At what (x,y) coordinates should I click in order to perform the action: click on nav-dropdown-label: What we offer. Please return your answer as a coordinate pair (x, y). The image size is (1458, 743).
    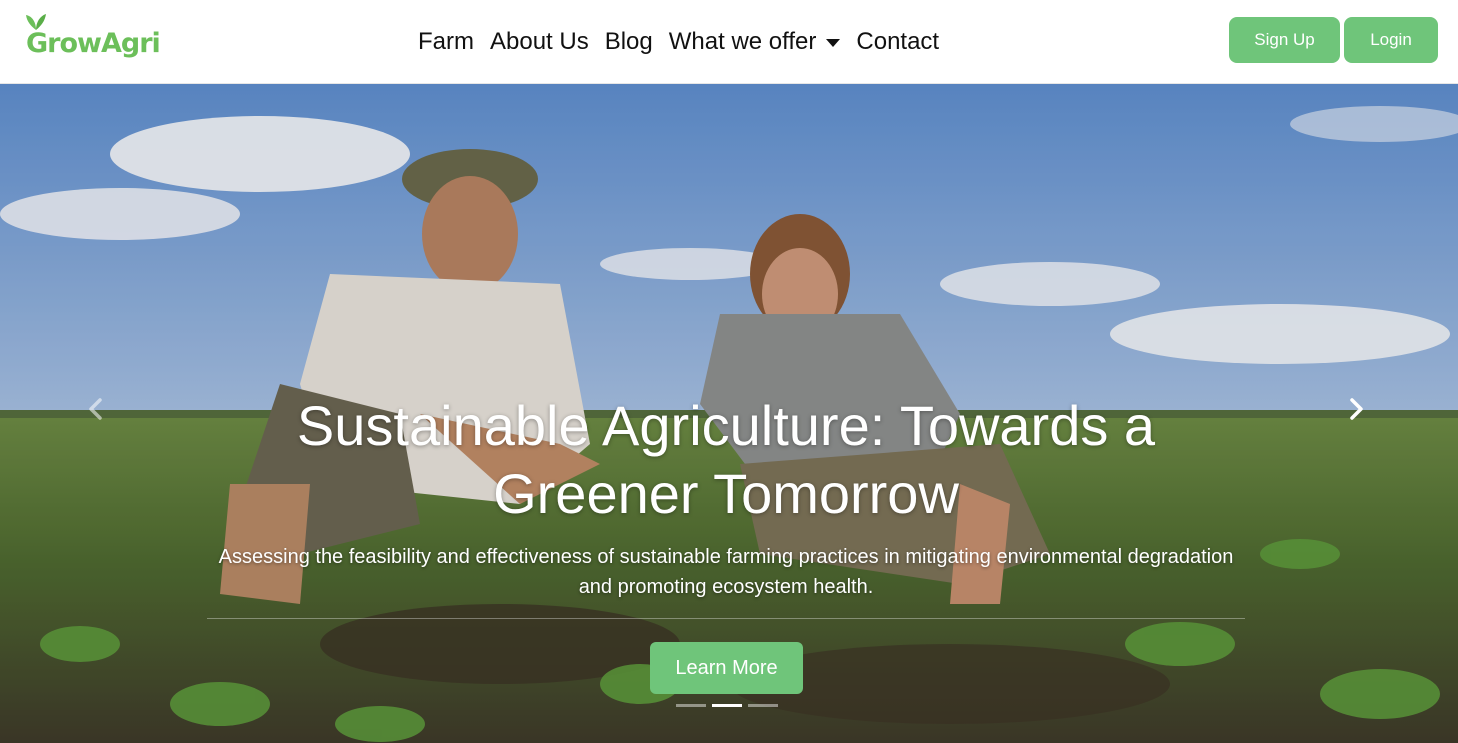
    Looking at the image, I should click on (742, 41).